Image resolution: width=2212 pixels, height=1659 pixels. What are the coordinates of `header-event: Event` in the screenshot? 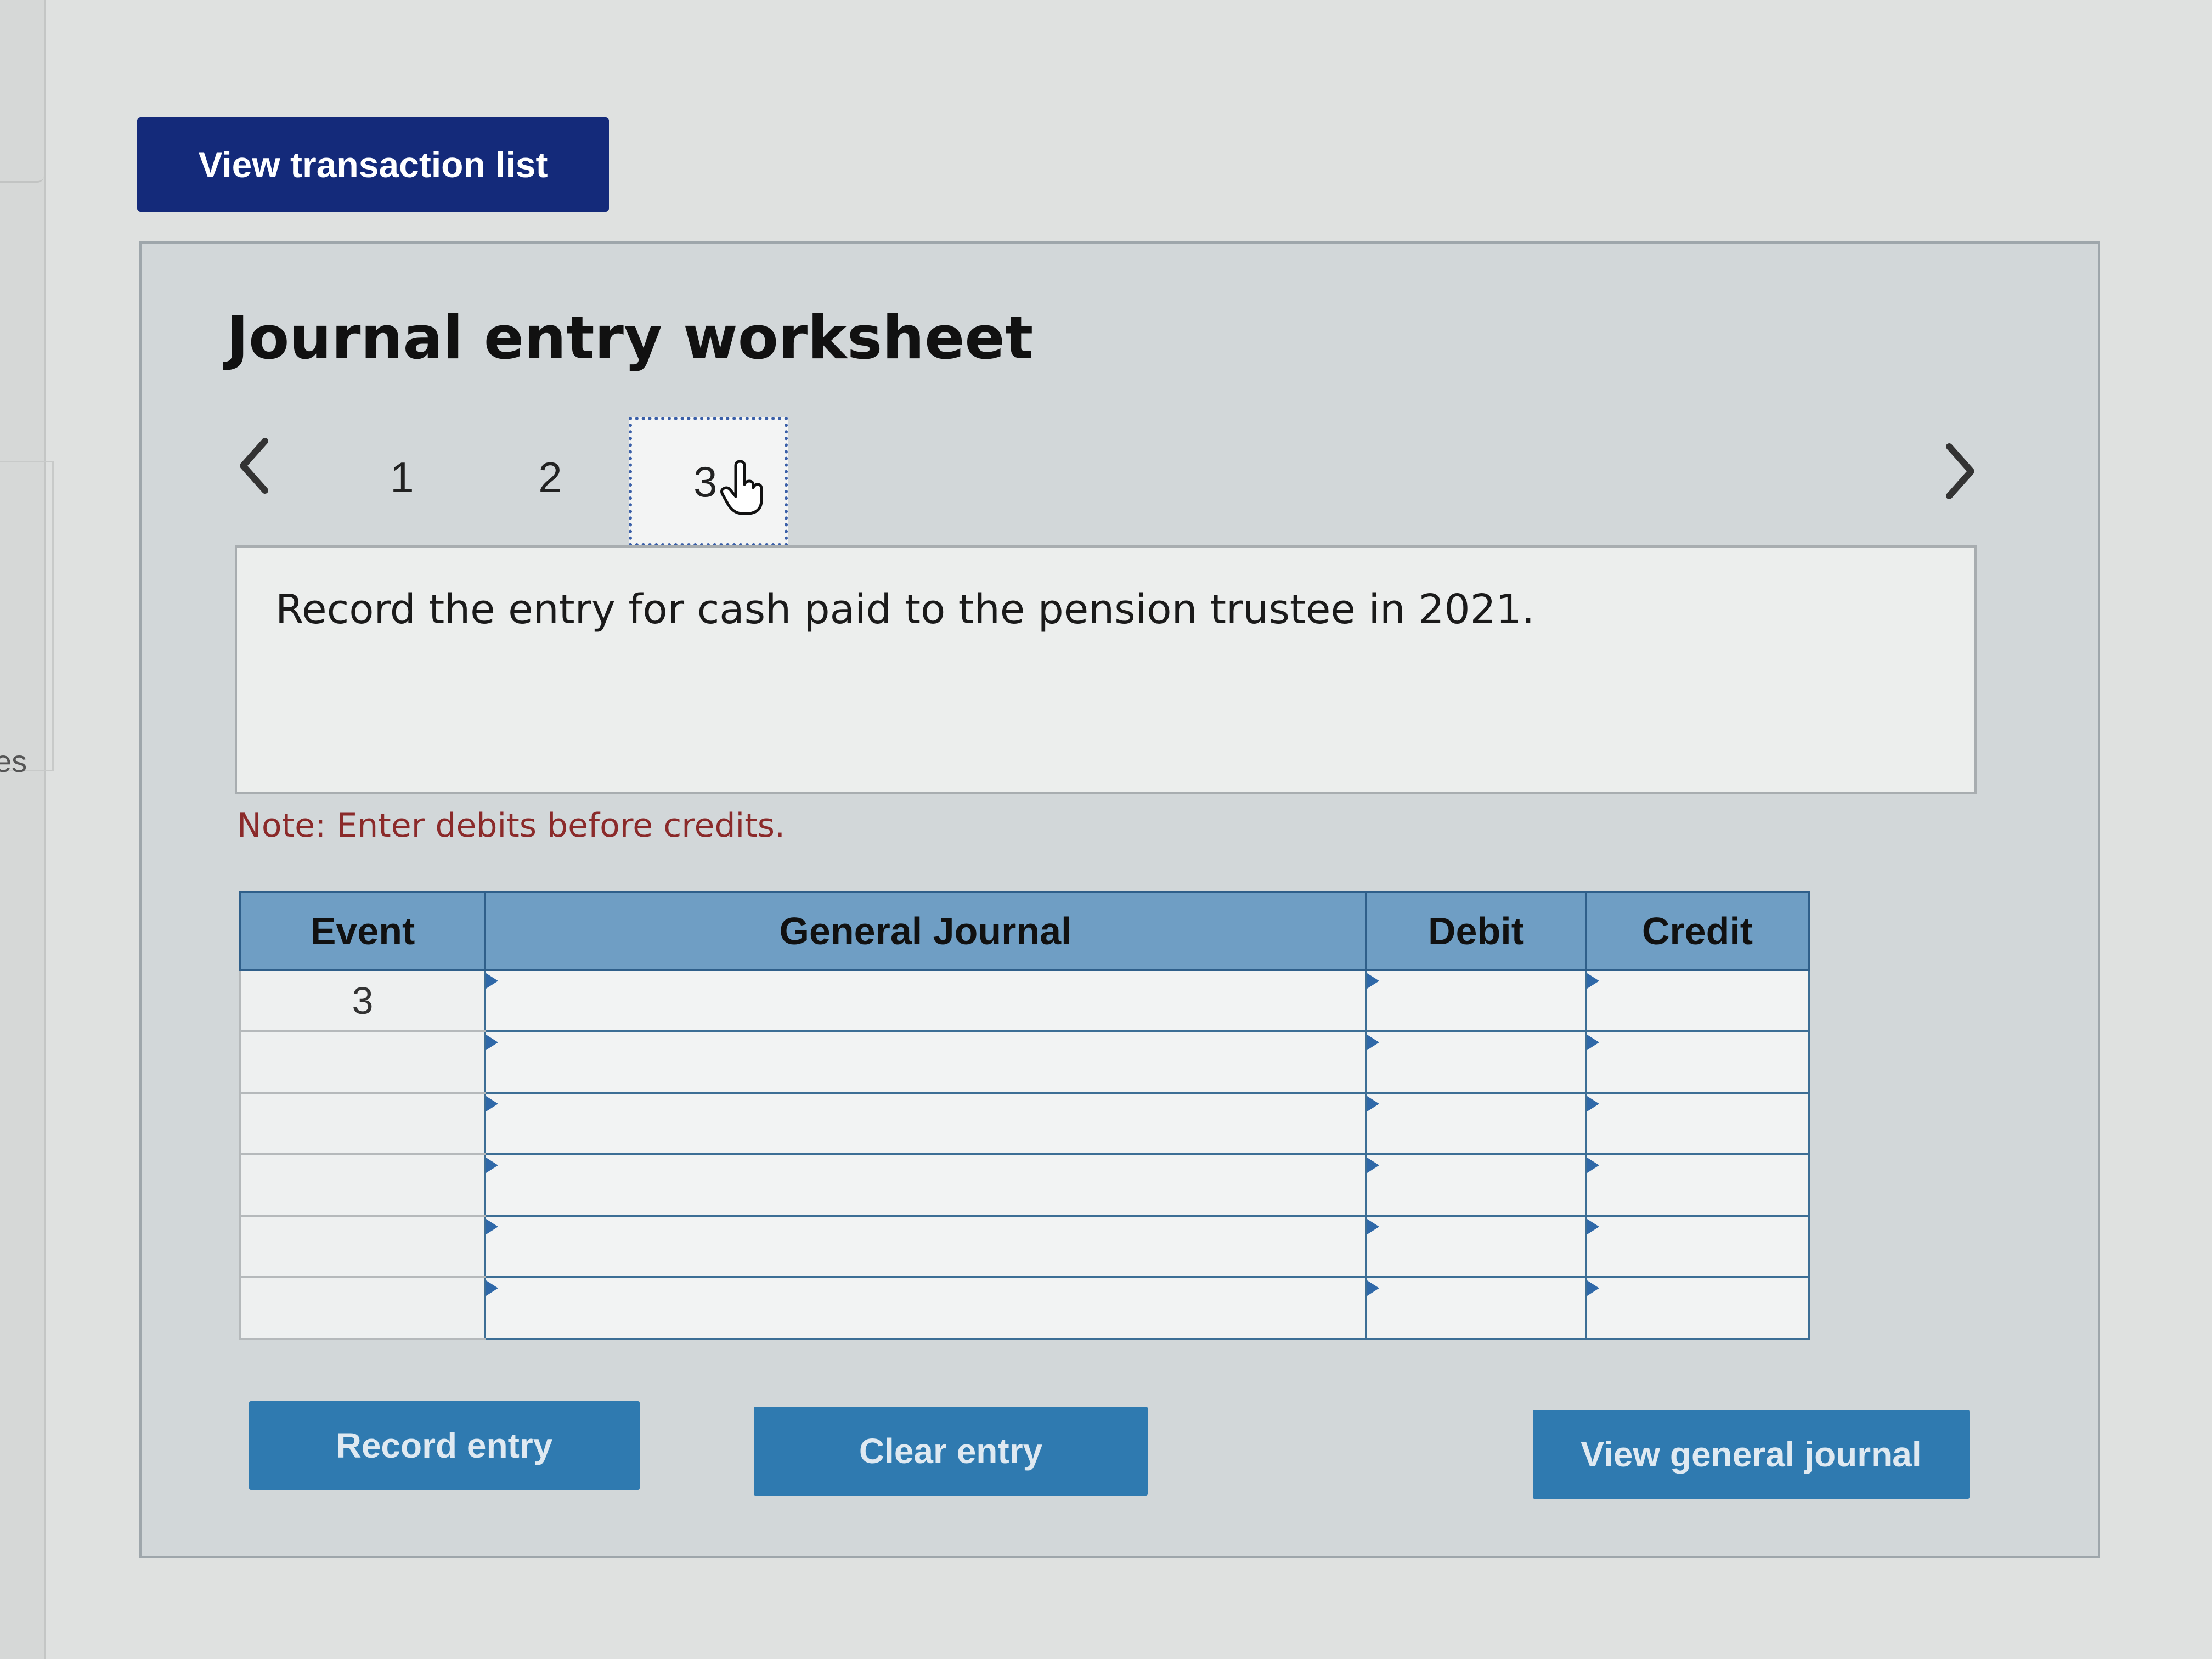 It's located at (362, 931).